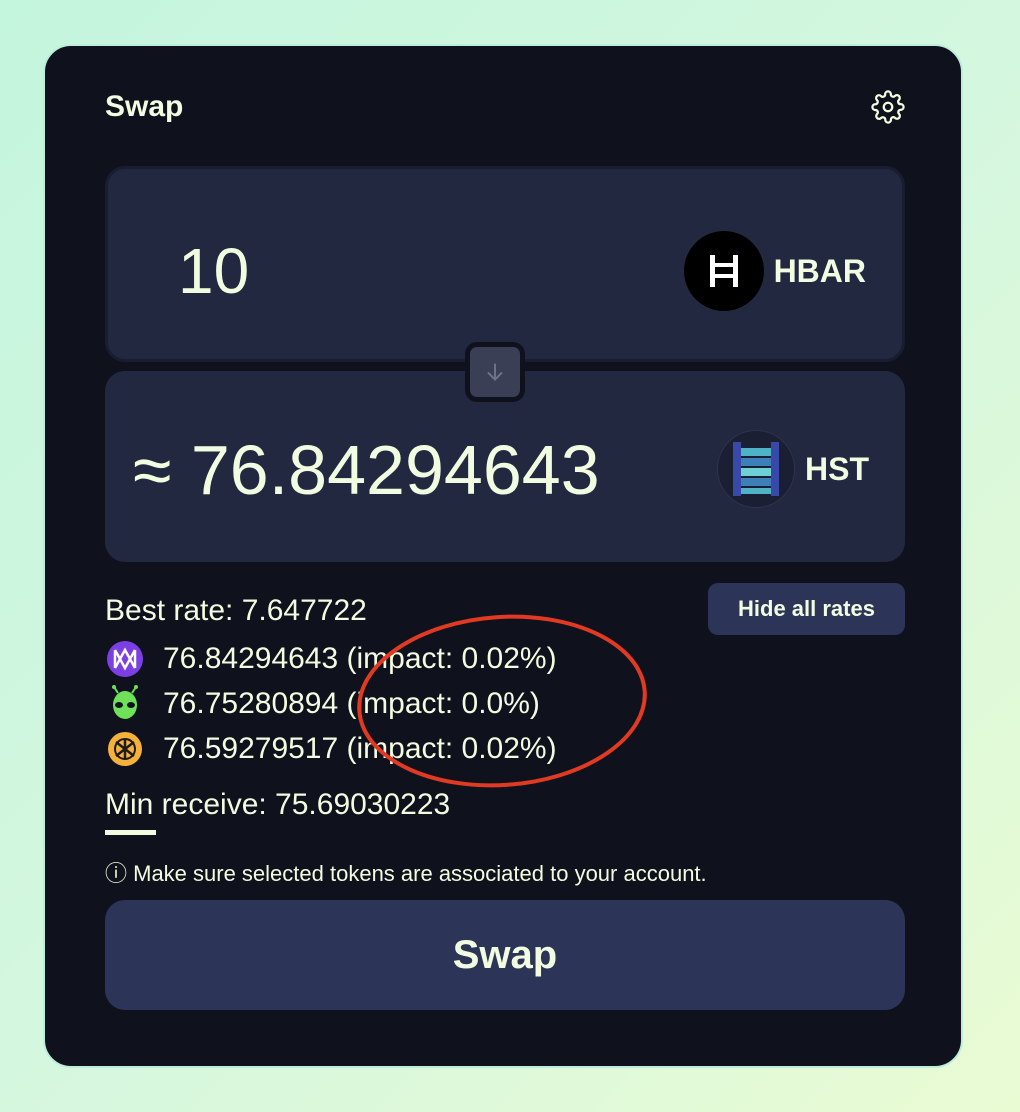  I want to click on orange-dex-icon, so click(125, 749).